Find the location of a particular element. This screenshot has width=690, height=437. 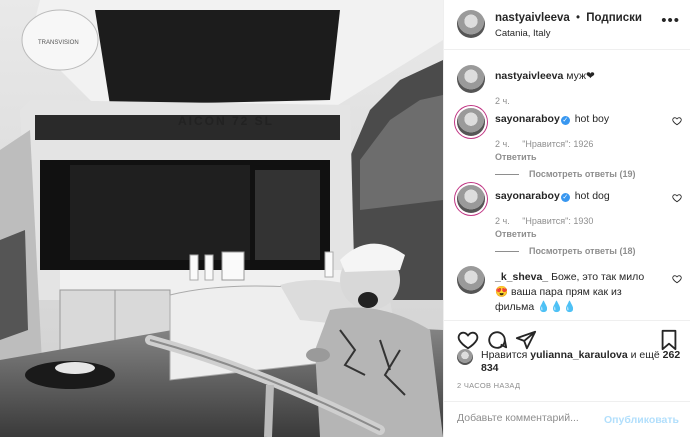

comment-text: hot dog is located at coordinates (592, 196).